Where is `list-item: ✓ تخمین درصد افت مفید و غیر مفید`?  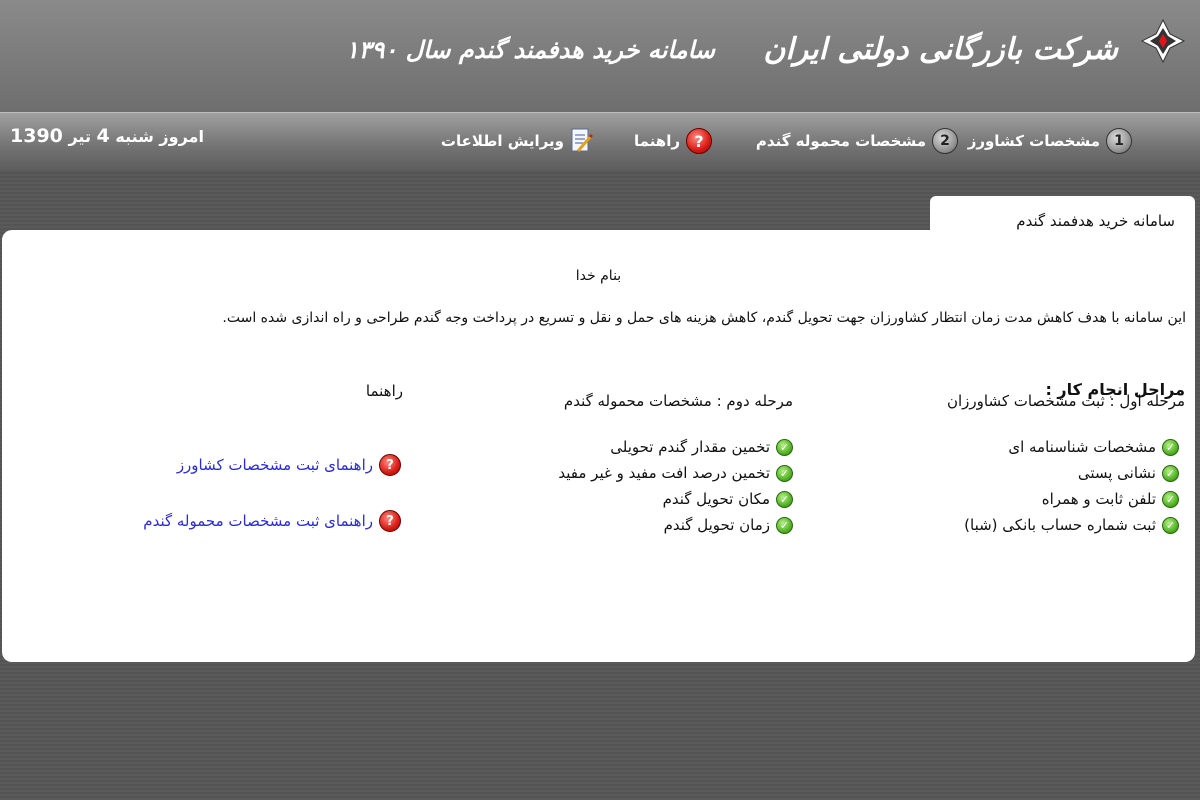 list-item: ✓ تخمین درصد افت مفید و غیر مفید is located at coordinates (675, 473).